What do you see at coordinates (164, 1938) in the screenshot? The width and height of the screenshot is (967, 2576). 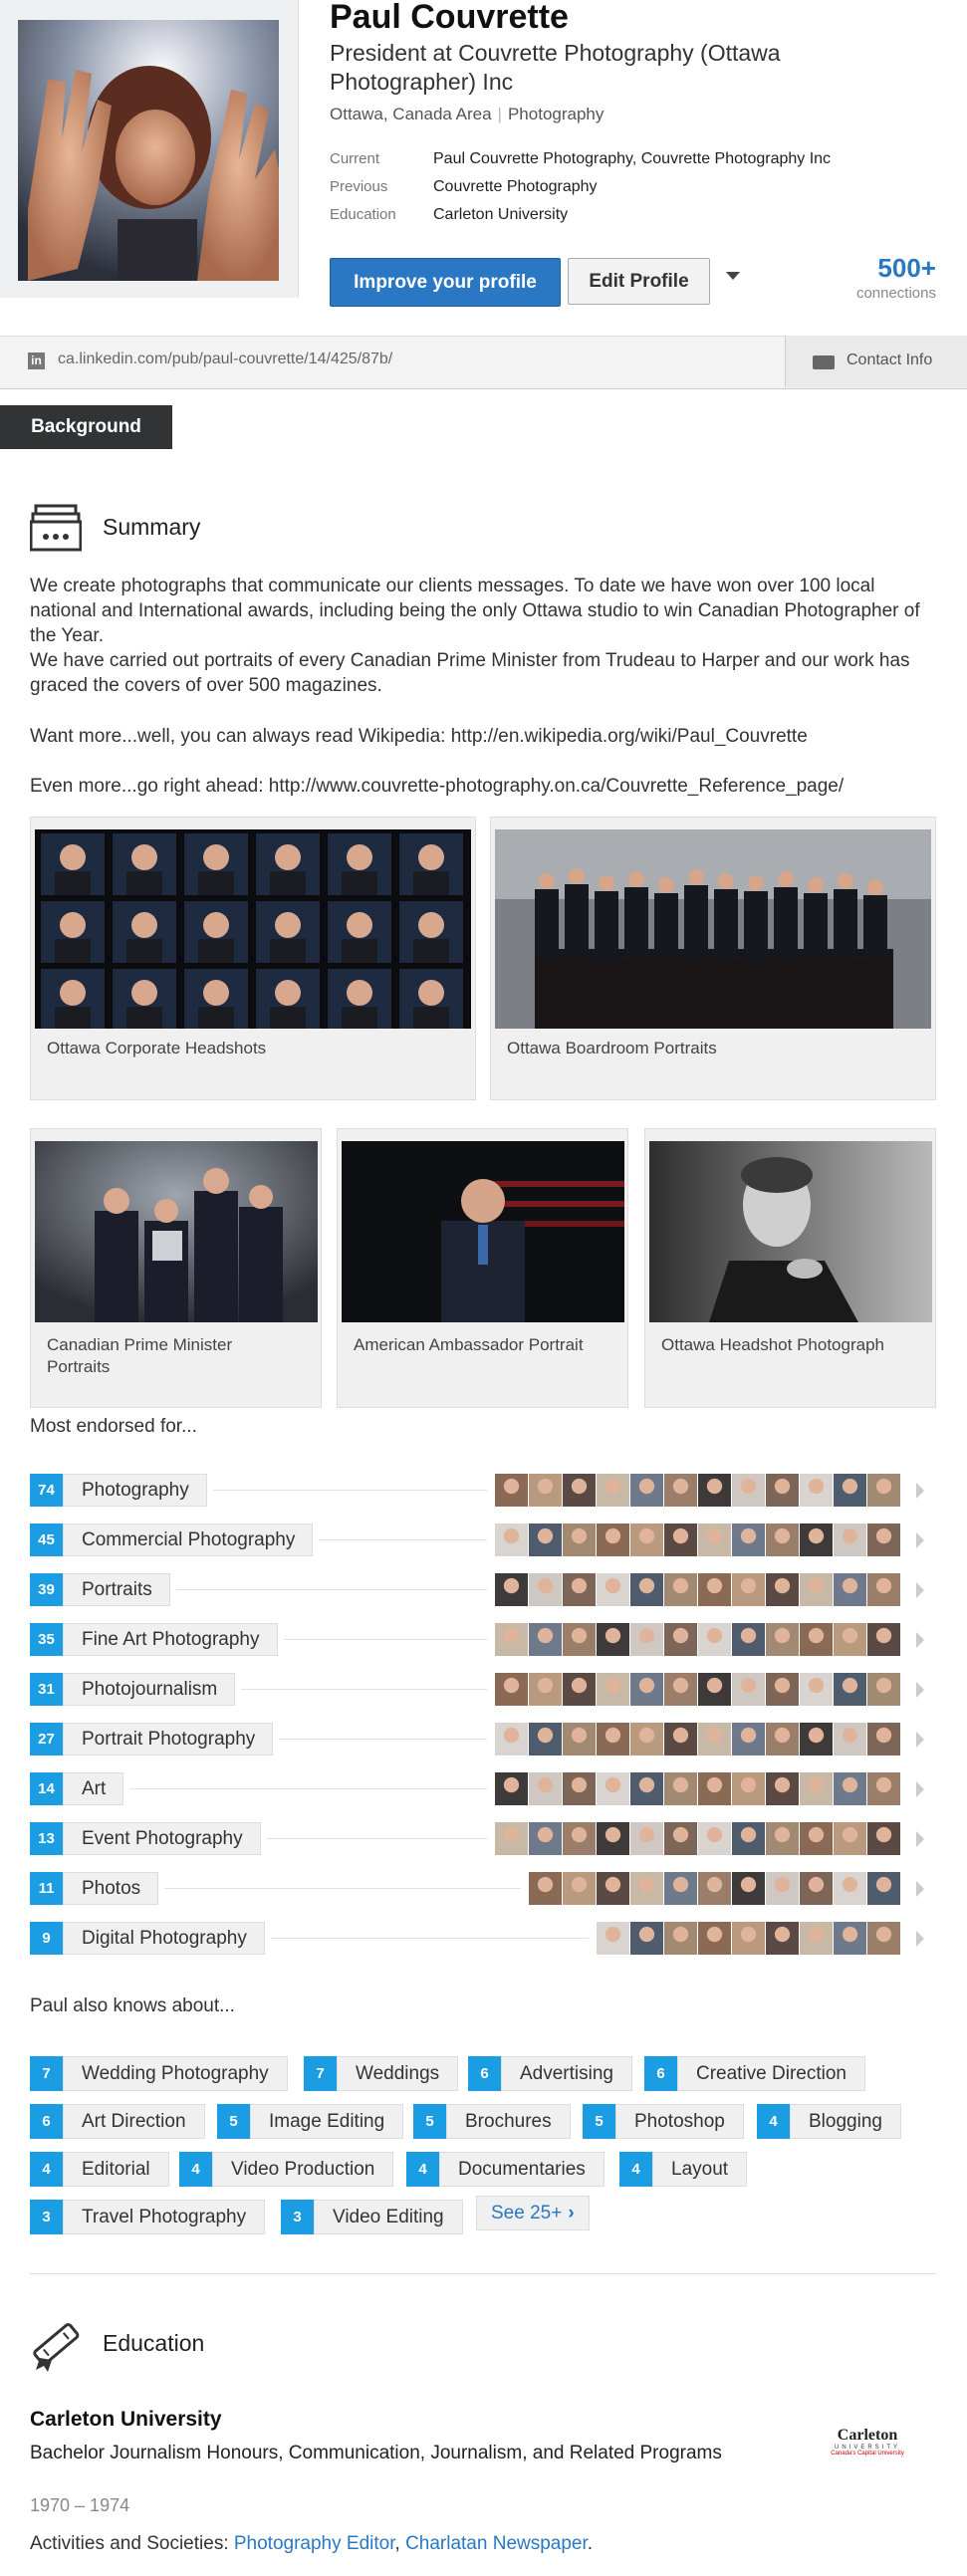 I see `skill-name: Digital Photography` at bounding box center [164, 1938].